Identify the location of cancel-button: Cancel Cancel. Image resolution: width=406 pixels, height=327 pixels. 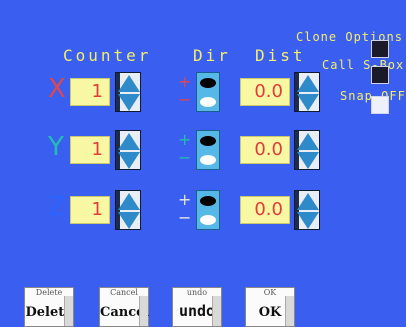
(124, 307).